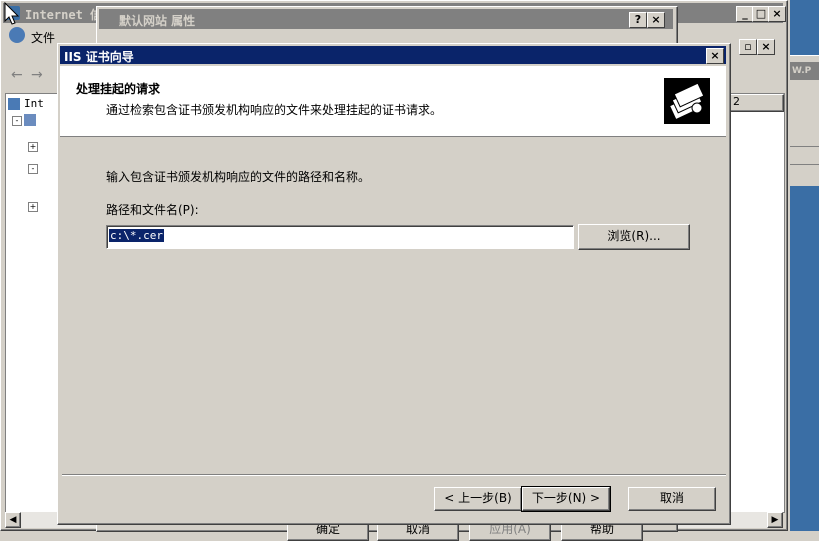  I want to click on next-button: 下一步(N) >, so click(566, 499).